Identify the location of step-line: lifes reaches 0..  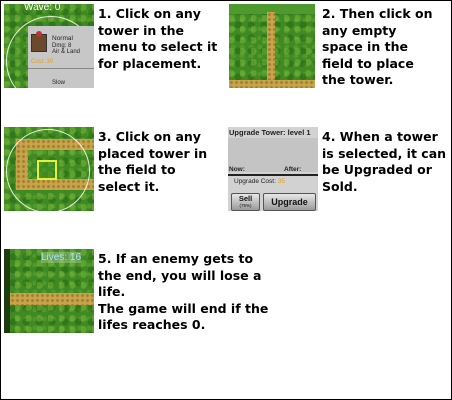
(152, 324).